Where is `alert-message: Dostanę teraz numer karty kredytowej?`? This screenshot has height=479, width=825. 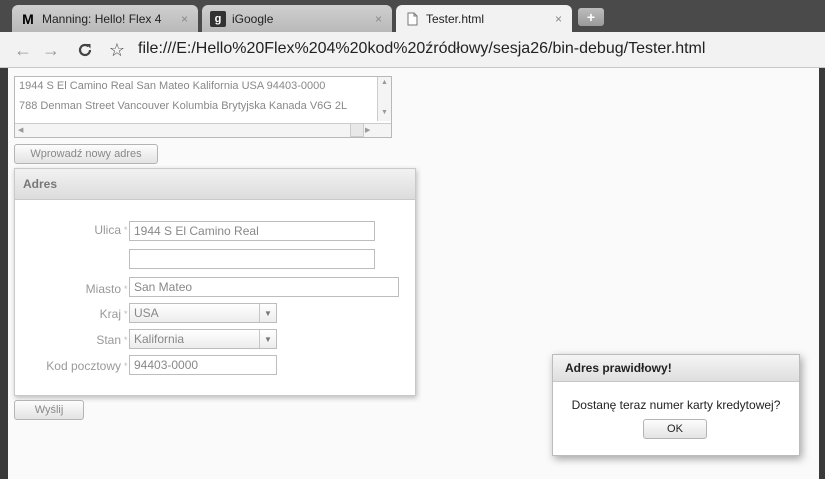
alert-message: Dostanę teraz numer karty kredytowej? is located at coordinates (676, 405).